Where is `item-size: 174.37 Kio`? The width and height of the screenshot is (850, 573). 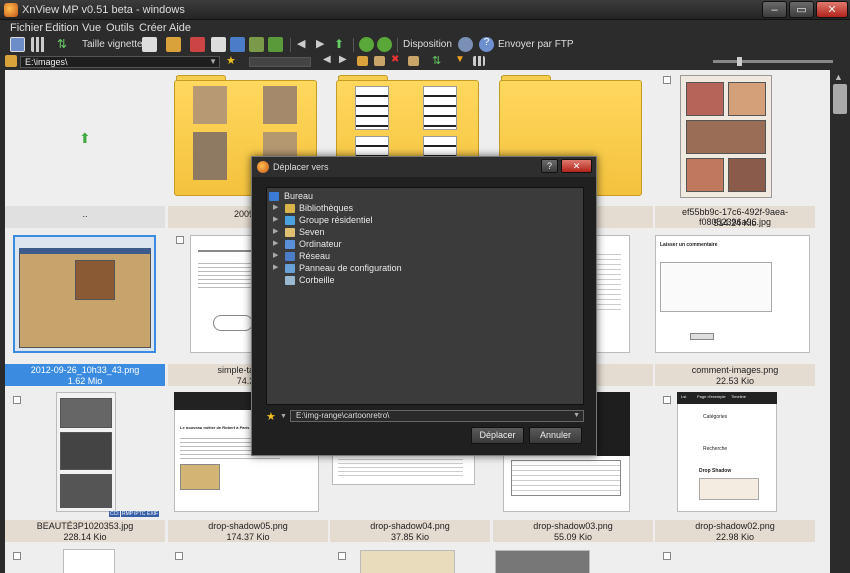 item-size: 174.37 Kio is located at coordinates (248, 537).